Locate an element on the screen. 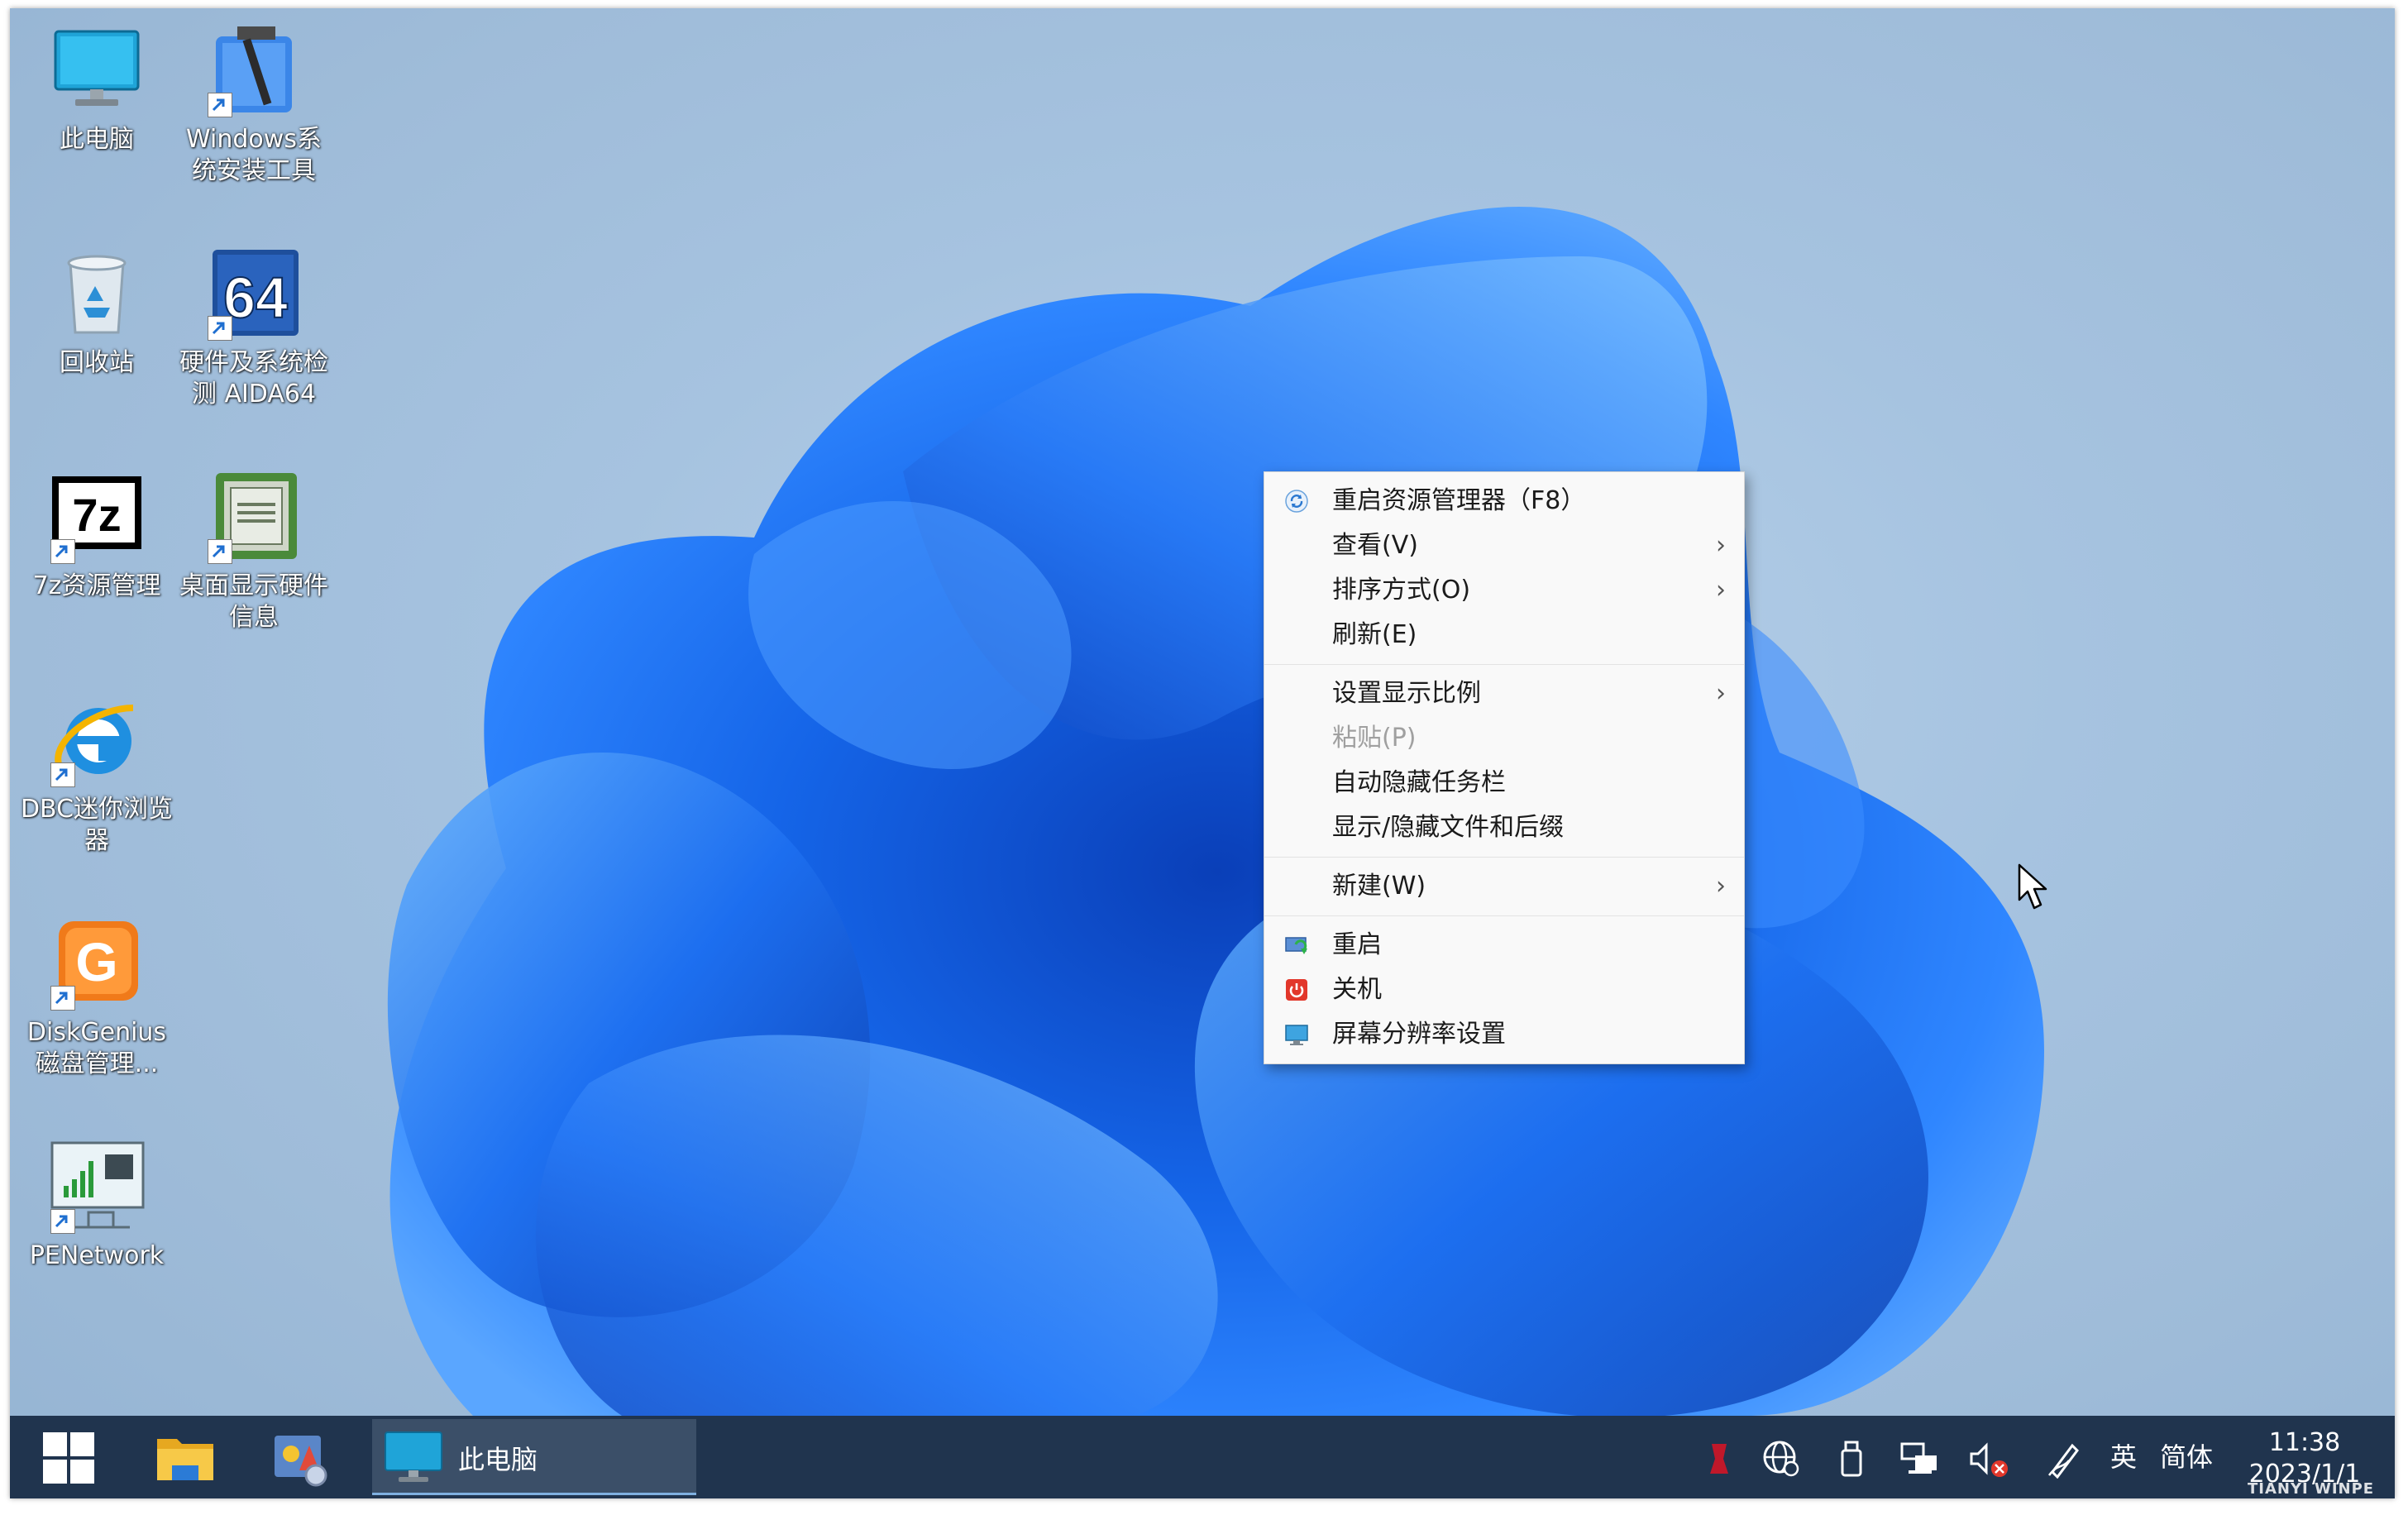  recycle-bin-icon is located at coordinates (97, 294).